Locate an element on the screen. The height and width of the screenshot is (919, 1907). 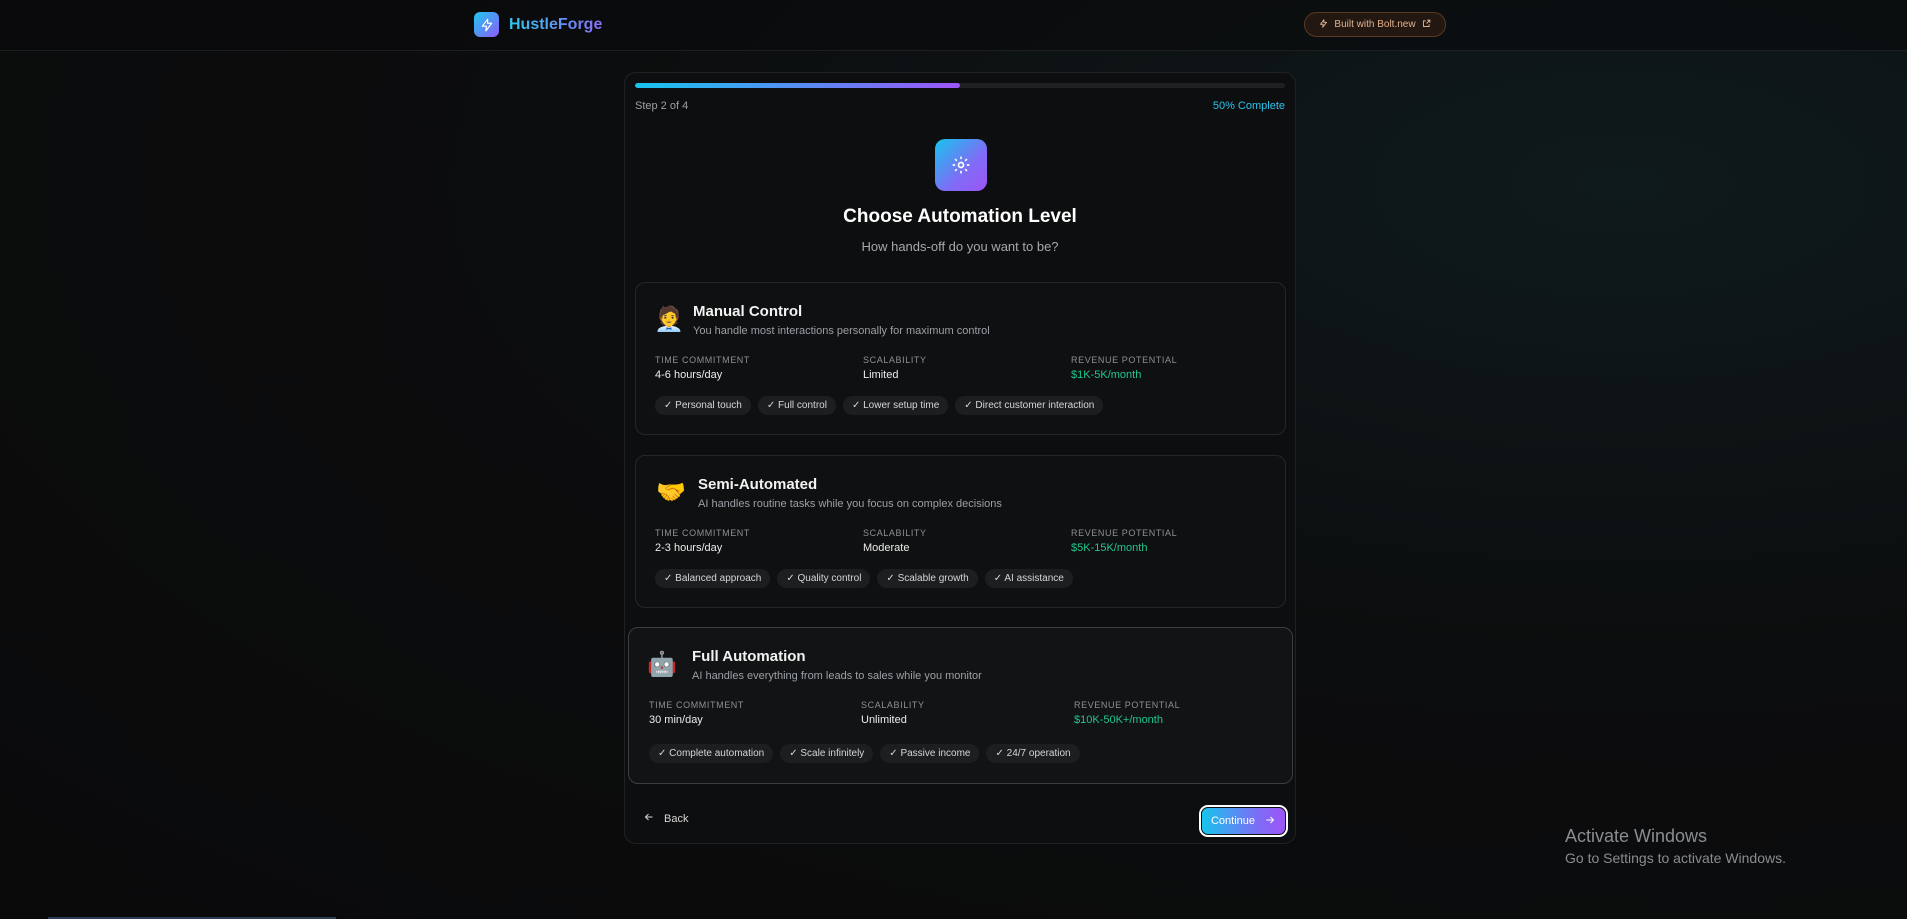
metric-value: 4-6 hours/day is located at coordinates (689, 375).